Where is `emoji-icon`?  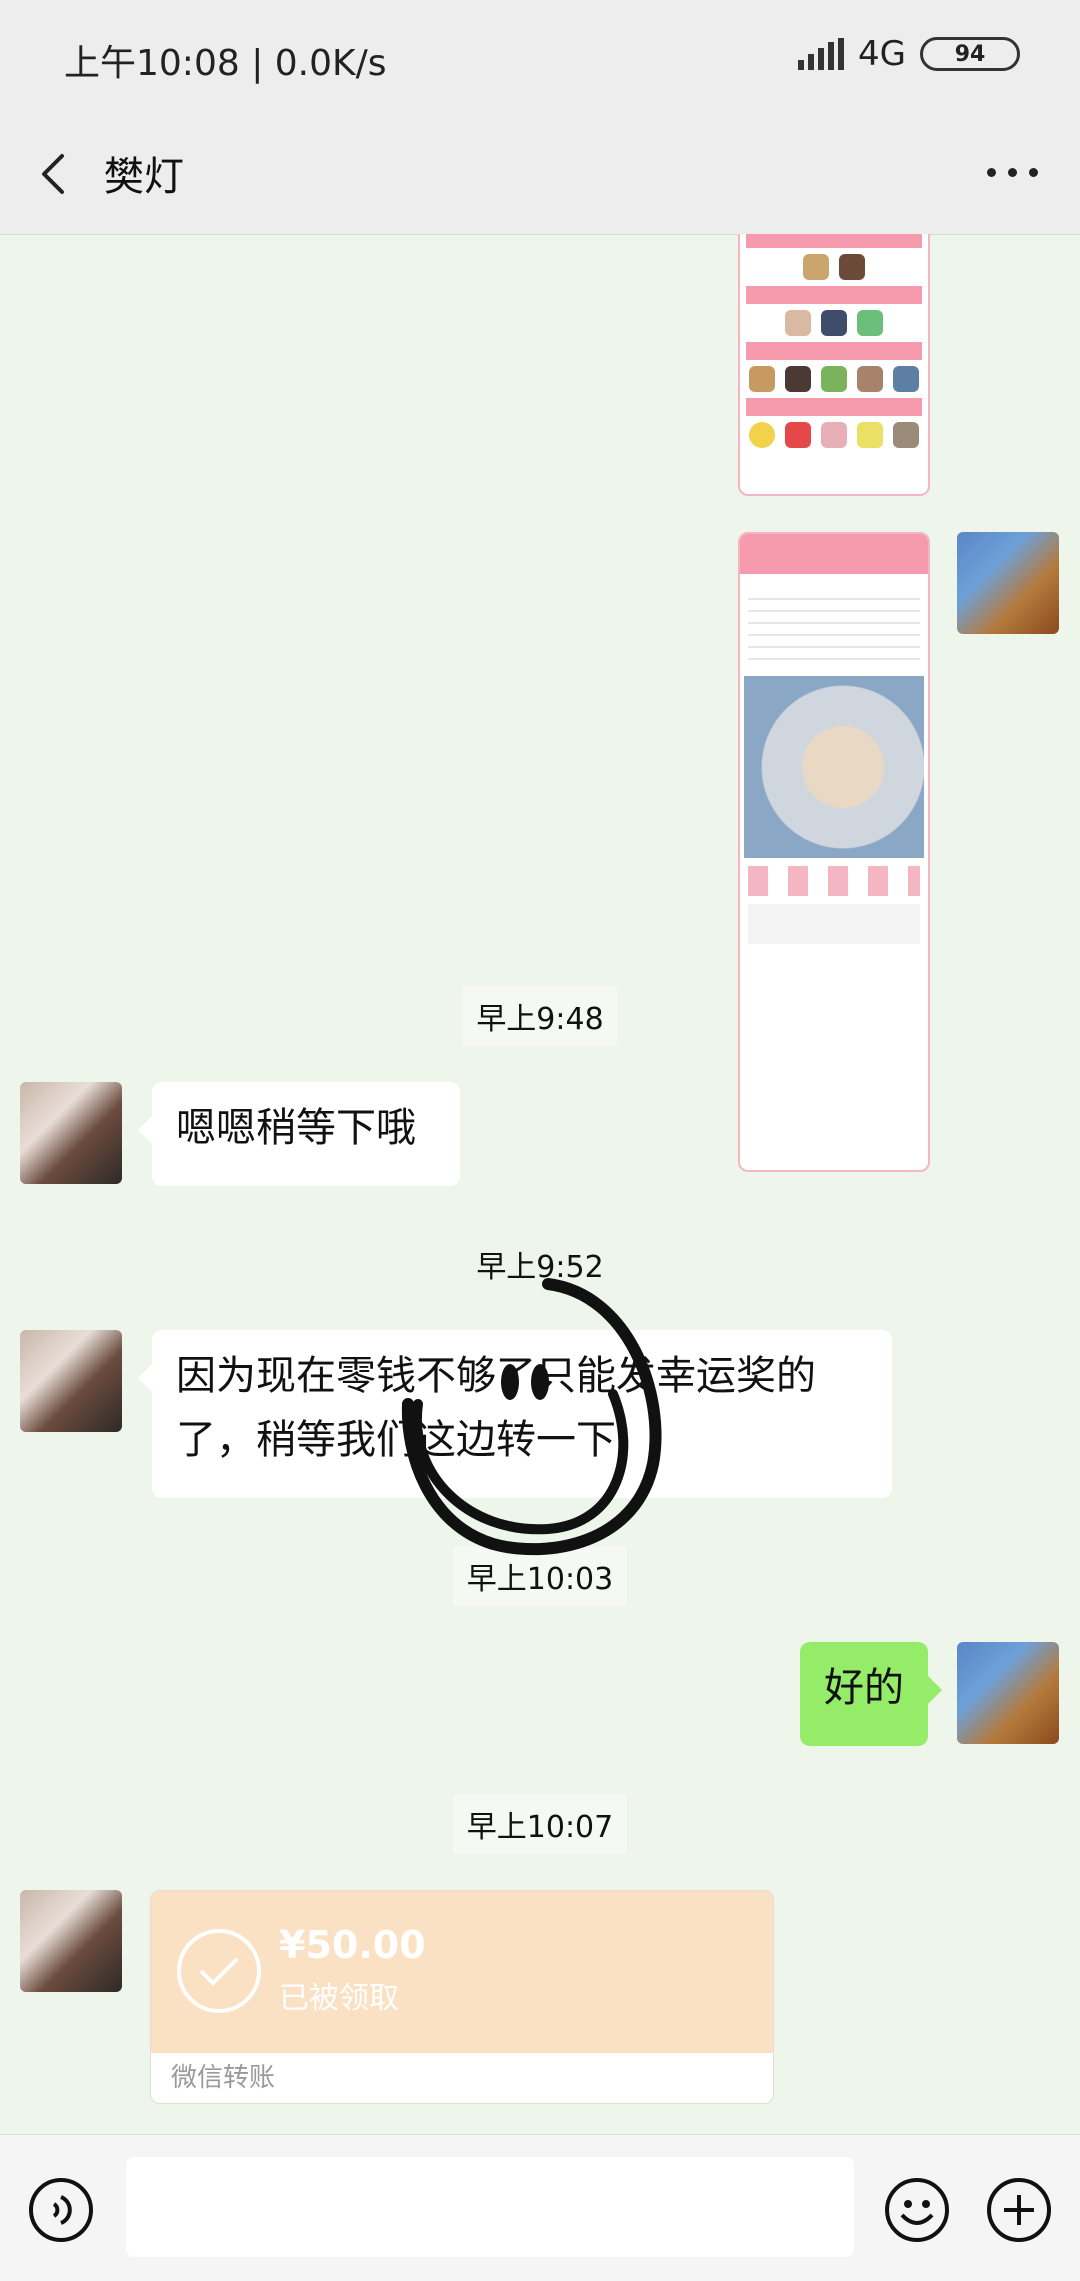 emoji-icon is located at coordinates (917, 2210).